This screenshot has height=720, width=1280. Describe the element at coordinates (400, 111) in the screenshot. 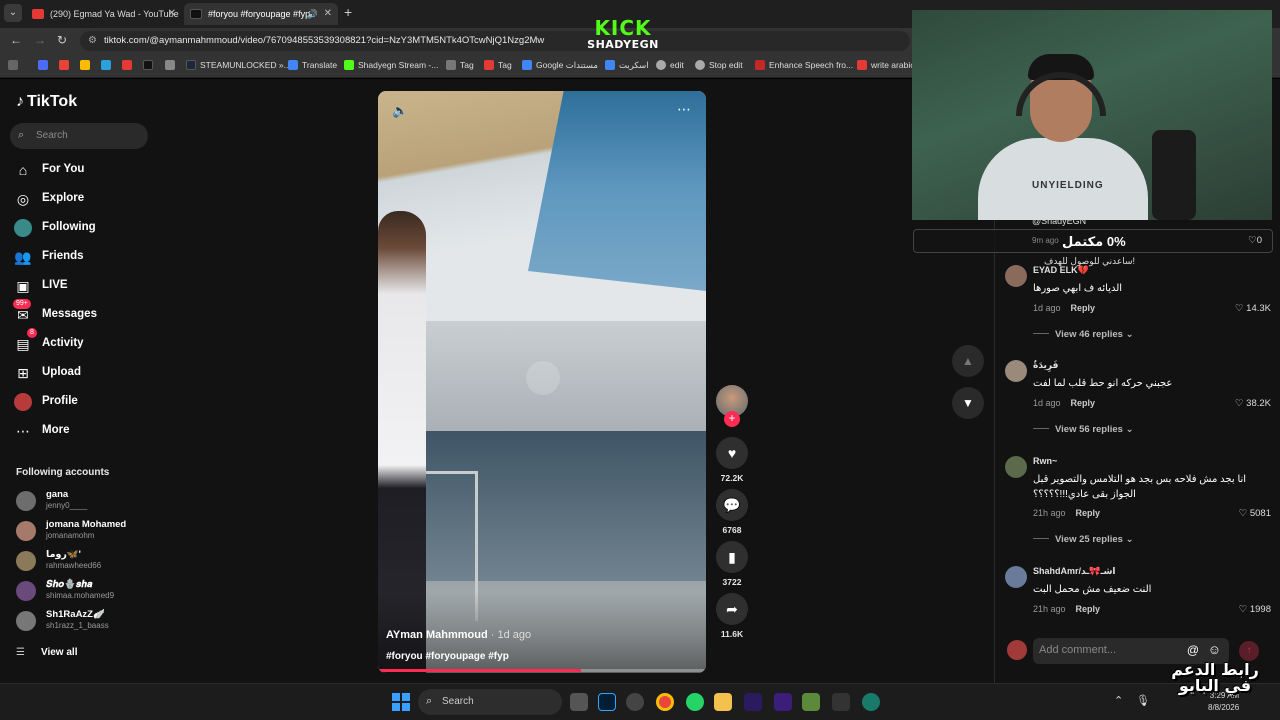

I see `volume-icon: 🔈` at that location.